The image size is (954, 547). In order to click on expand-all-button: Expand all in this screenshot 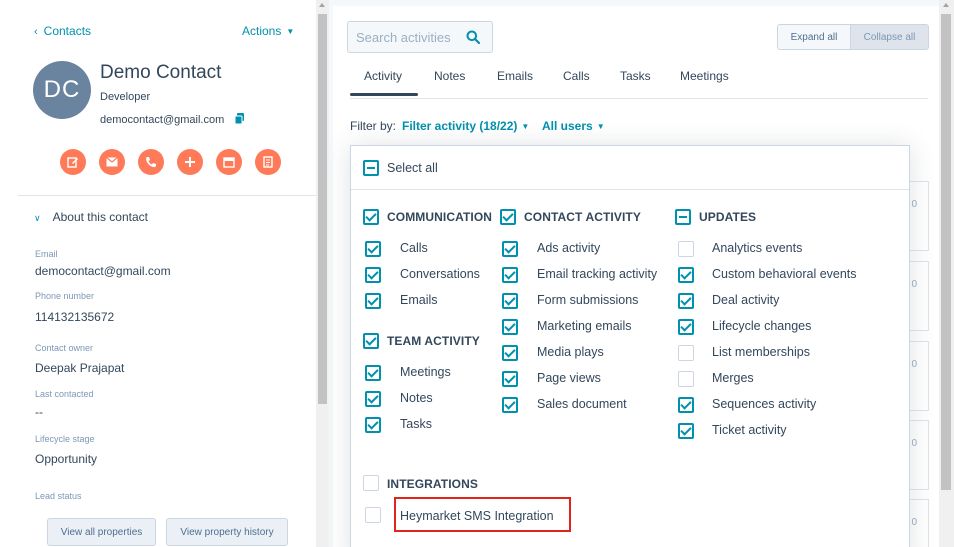, I will do `click(814, 37)`.